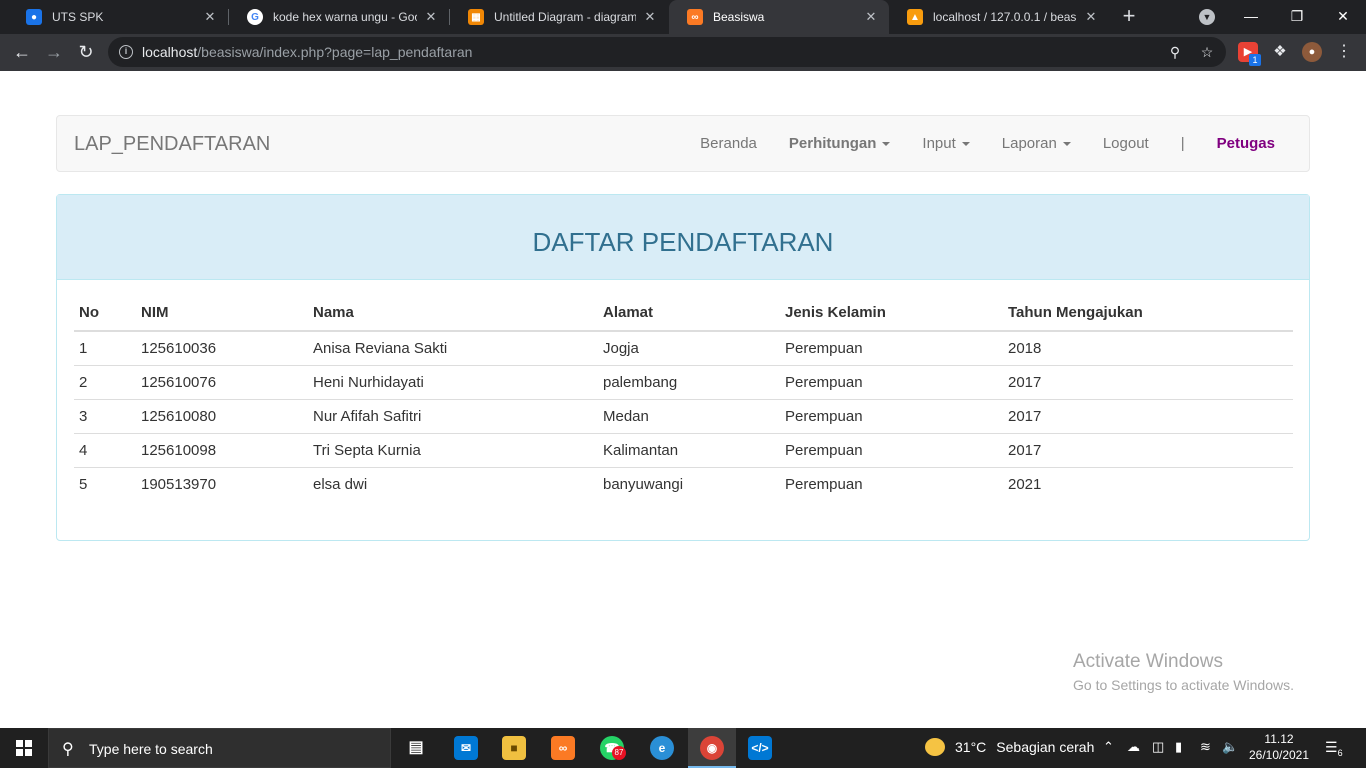 This screenshot has width=1366, height=768. Describe the element at coordinates (1279, 755) in the screenshot. I see `clock-date: 26/10/2021` at that location.